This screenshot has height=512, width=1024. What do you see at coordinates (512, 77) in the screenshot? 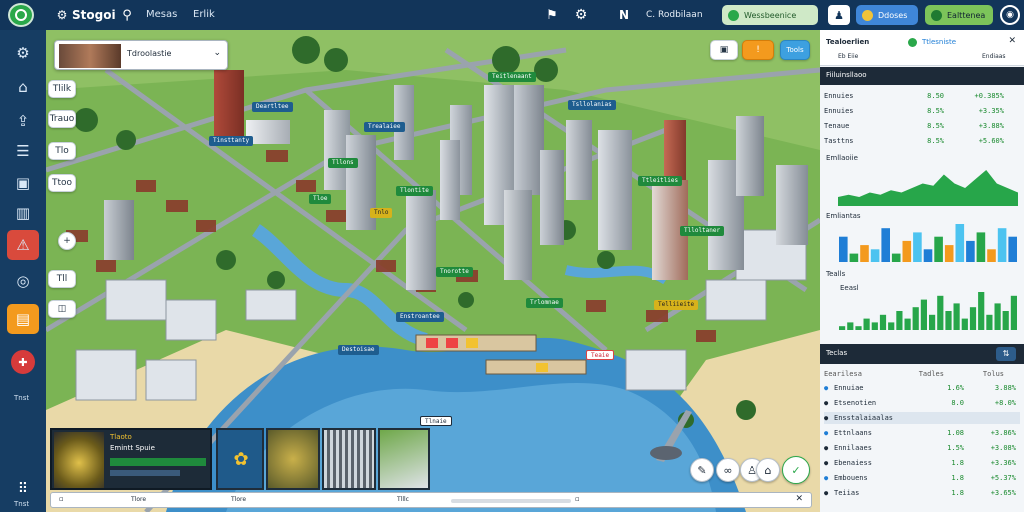
I see `map-label: Teitlenaant` at bounding box center [512, 77].